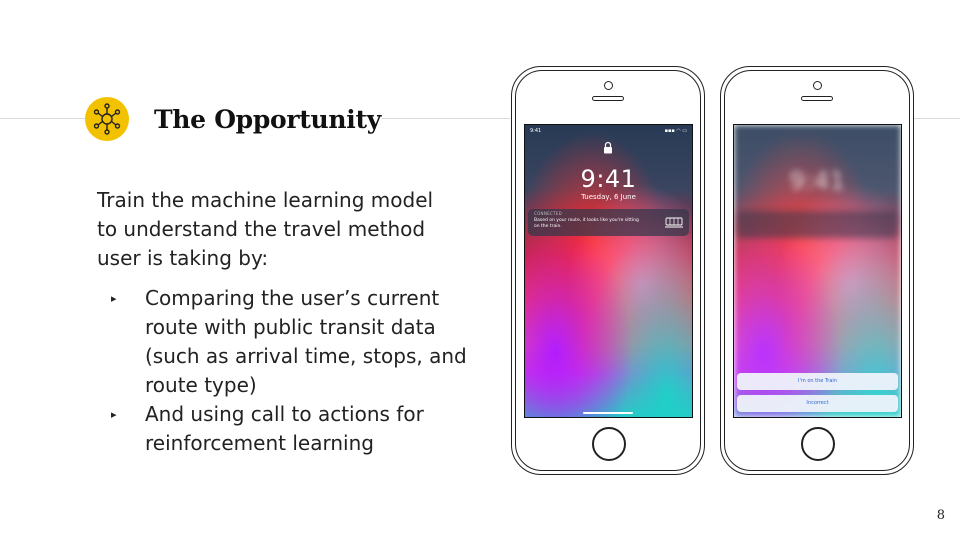 The image size is (960, 540). I want to click on home-indicator, so click(608, 413).